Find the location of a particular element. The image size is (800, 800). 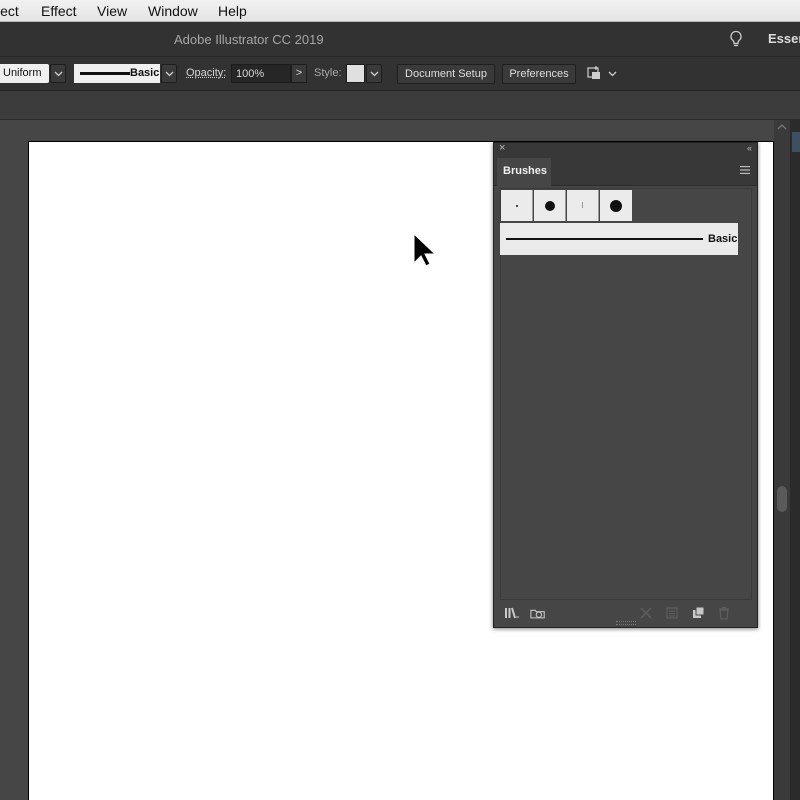

collapse-icon: ‹‹ is located at coordinates (749, 148).